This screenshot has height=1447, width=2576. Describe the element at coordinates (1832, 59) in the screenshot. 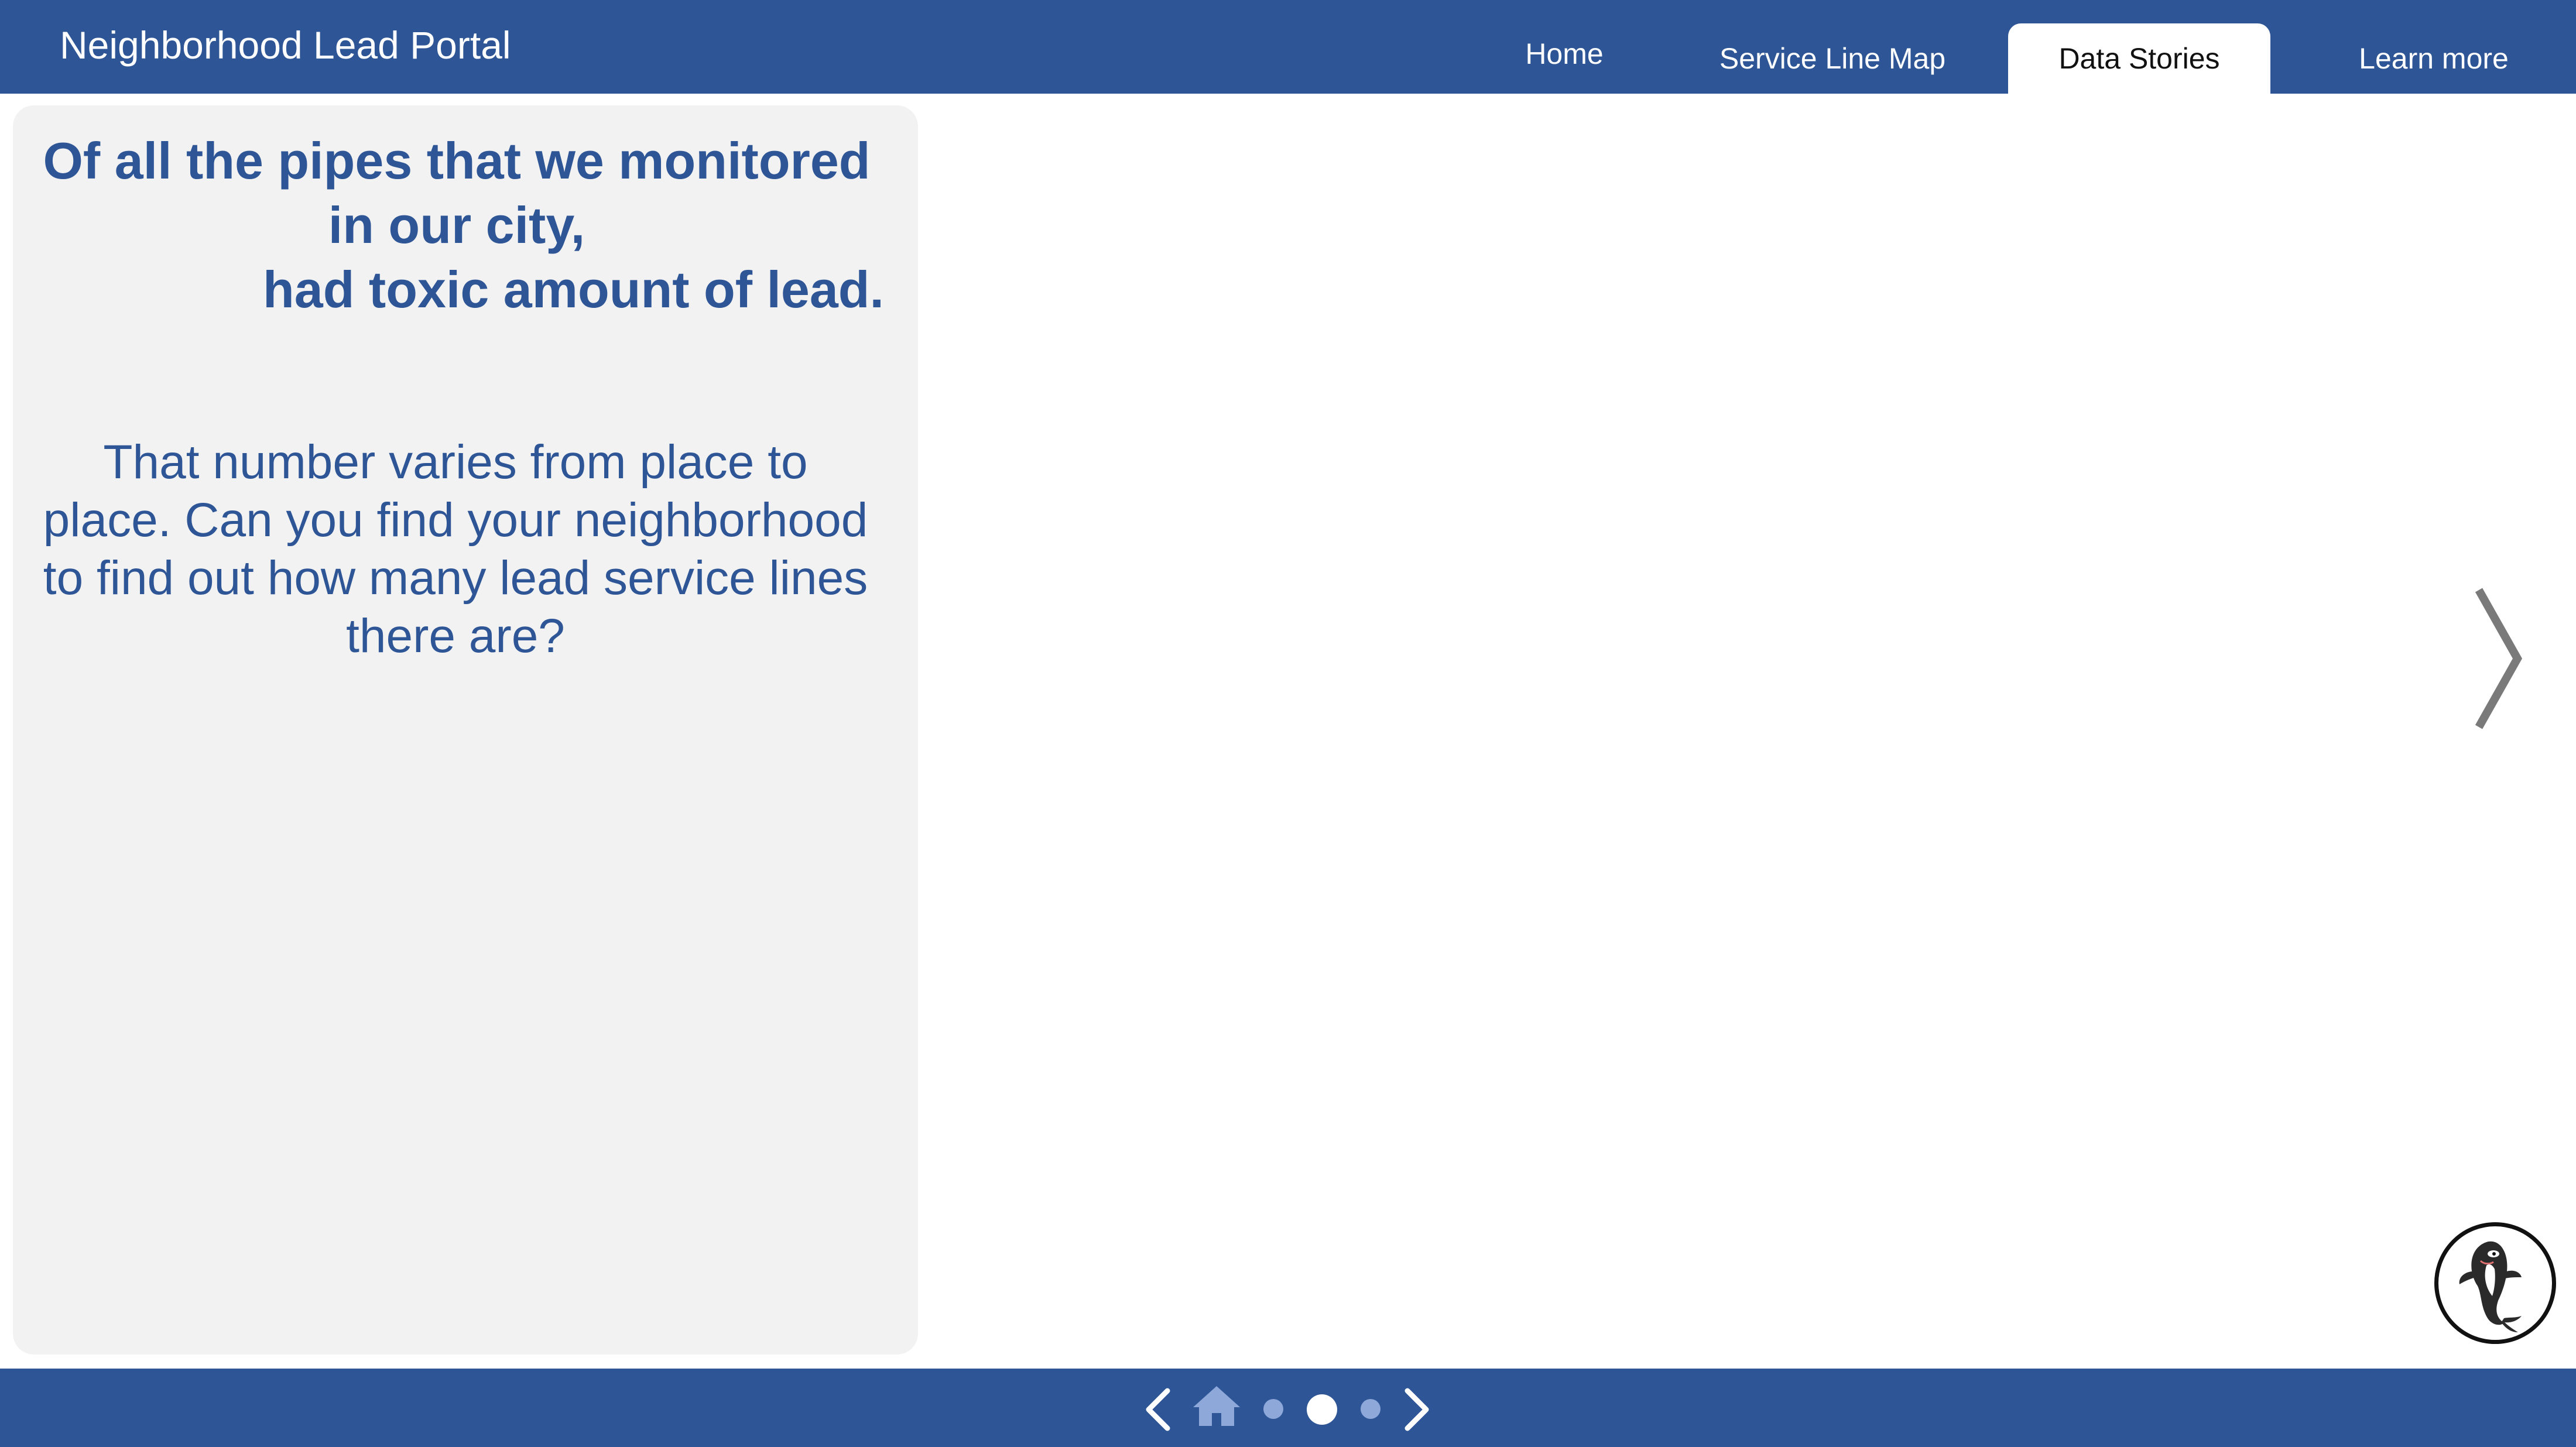

I see `tab-service-line-map: Service Line Map` at that location.